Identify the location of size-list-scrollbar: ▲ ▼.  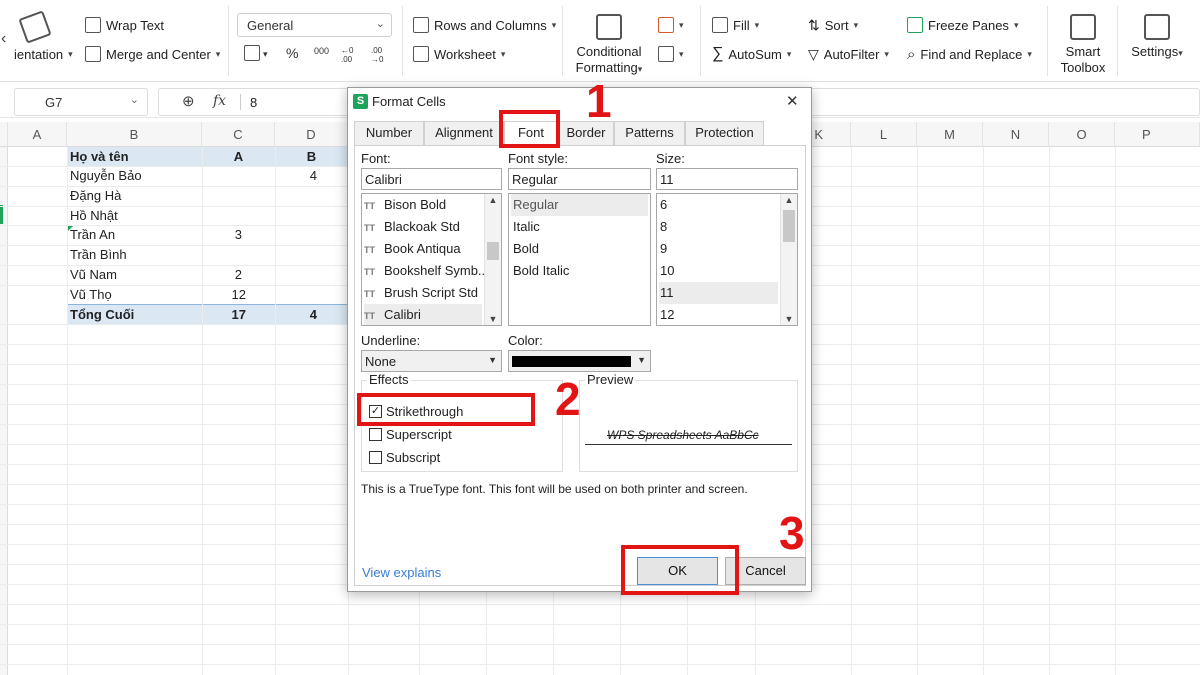
(788, 259).